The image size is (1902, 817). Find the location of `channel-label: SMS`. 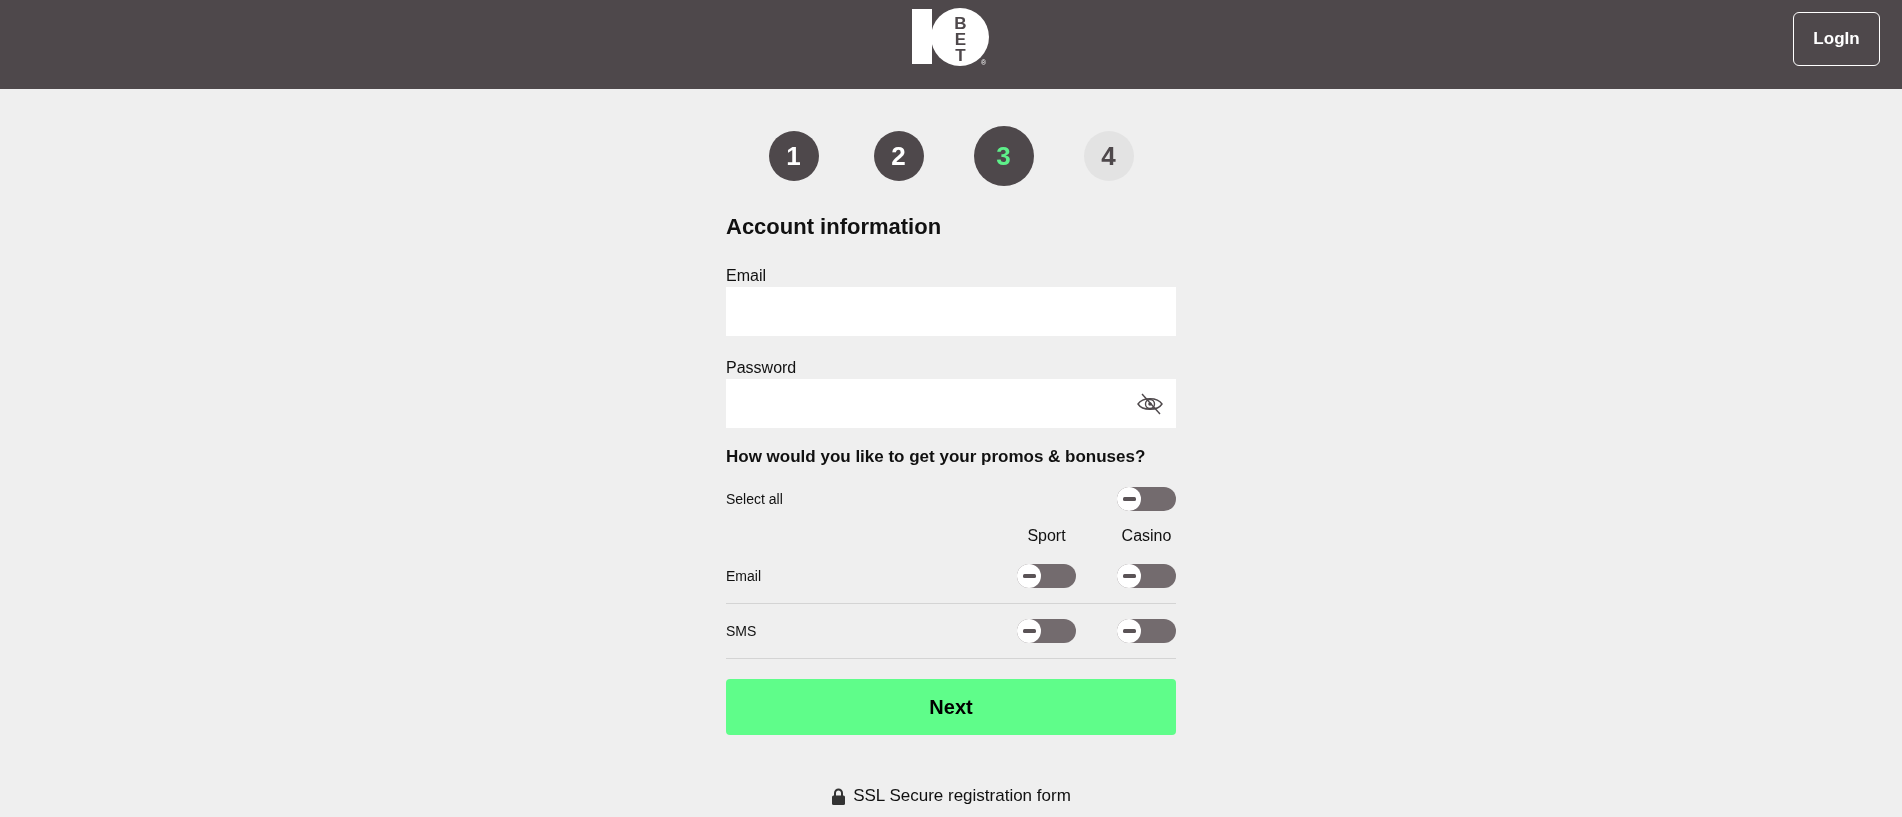

channel-label: SMS is located at coordinates (741, 631).